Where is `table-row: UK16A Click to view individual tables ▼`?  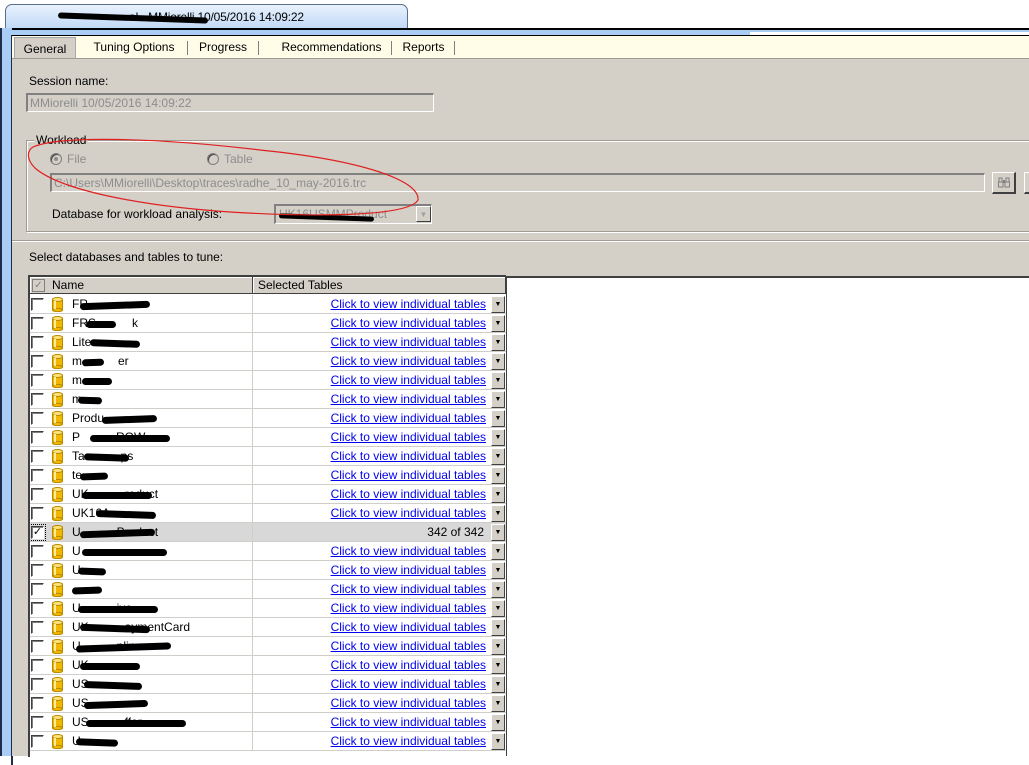
table-row: UK16A Click to view individual tables ▼ is located at coordinates (268, 513).